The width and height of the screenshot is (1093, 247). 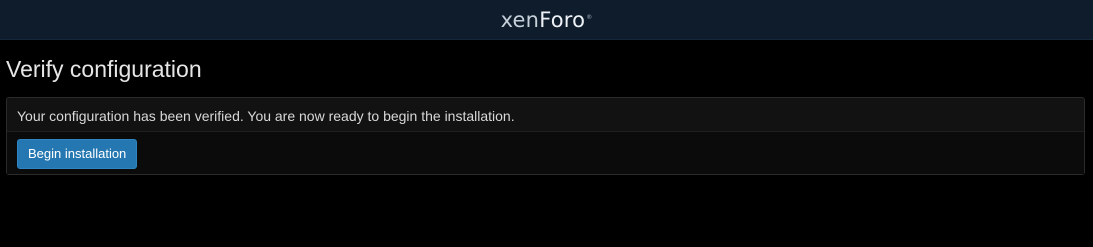 What do you see at coordinates (562, 20) in the screenshot?
I see `logo-suffix: Foro` at bounding box center [562, 20].